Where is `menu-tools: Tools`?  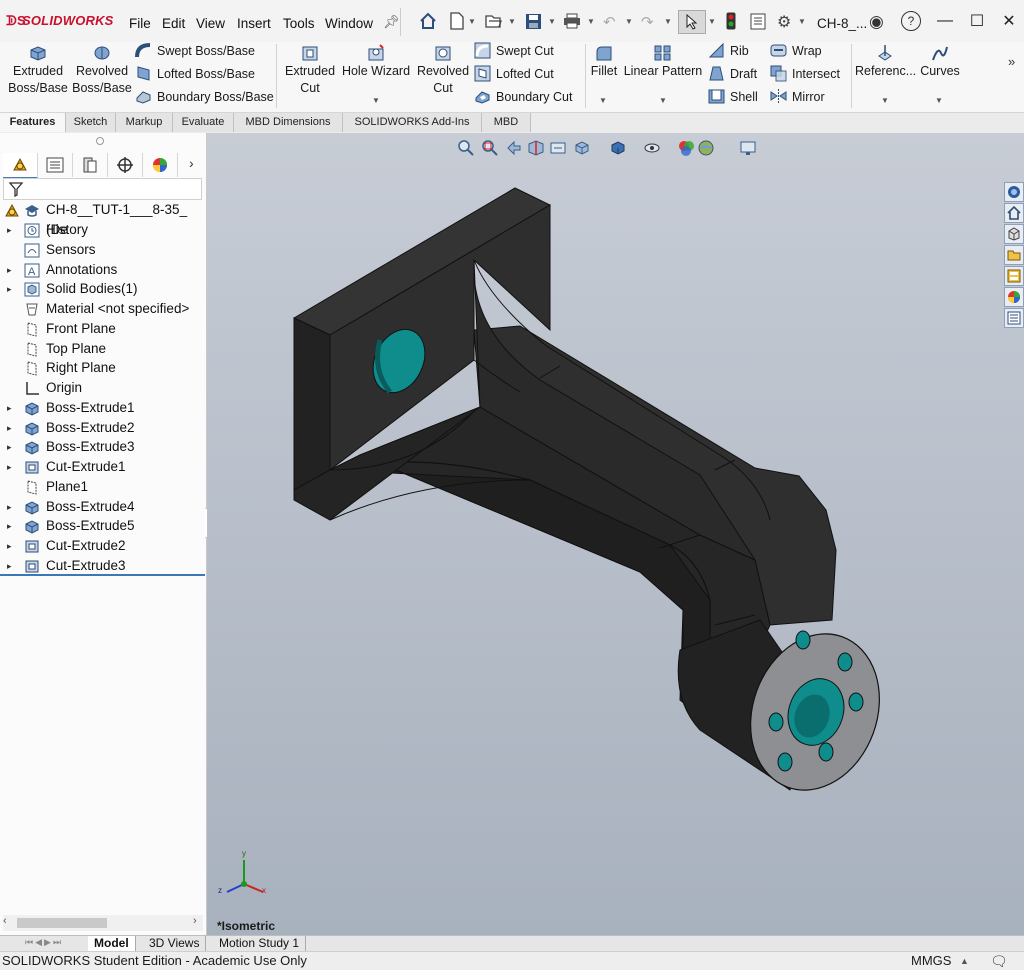
menu-tools: Tools is located at coordinates (299, 23).